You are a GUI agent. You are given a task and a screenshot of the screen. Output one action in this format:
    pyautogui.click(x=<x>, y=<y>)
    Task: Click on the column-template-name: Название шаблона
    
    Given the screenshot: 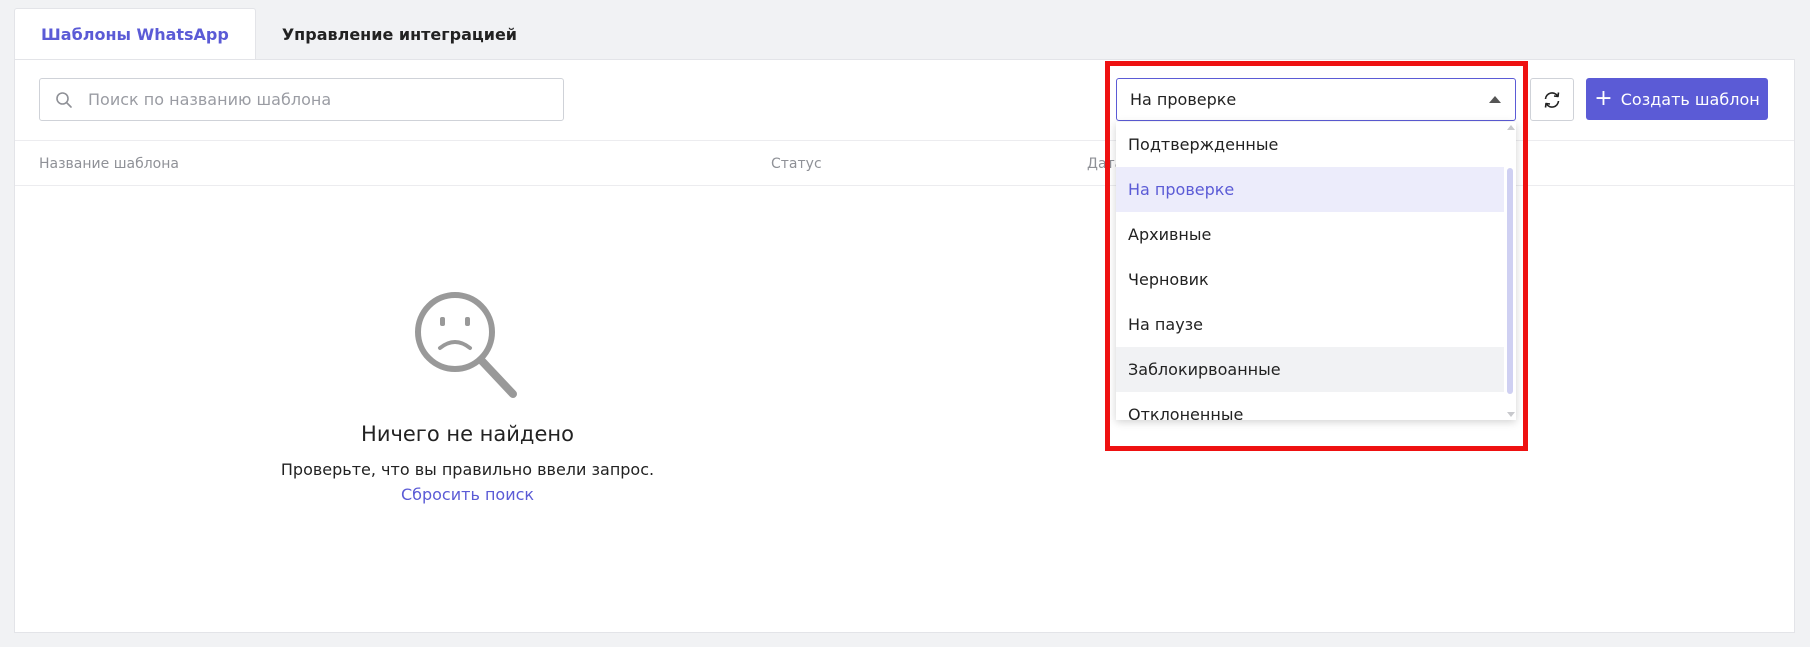 What is the action you would take?
    pyautogui.click(x=109, y=164)
    